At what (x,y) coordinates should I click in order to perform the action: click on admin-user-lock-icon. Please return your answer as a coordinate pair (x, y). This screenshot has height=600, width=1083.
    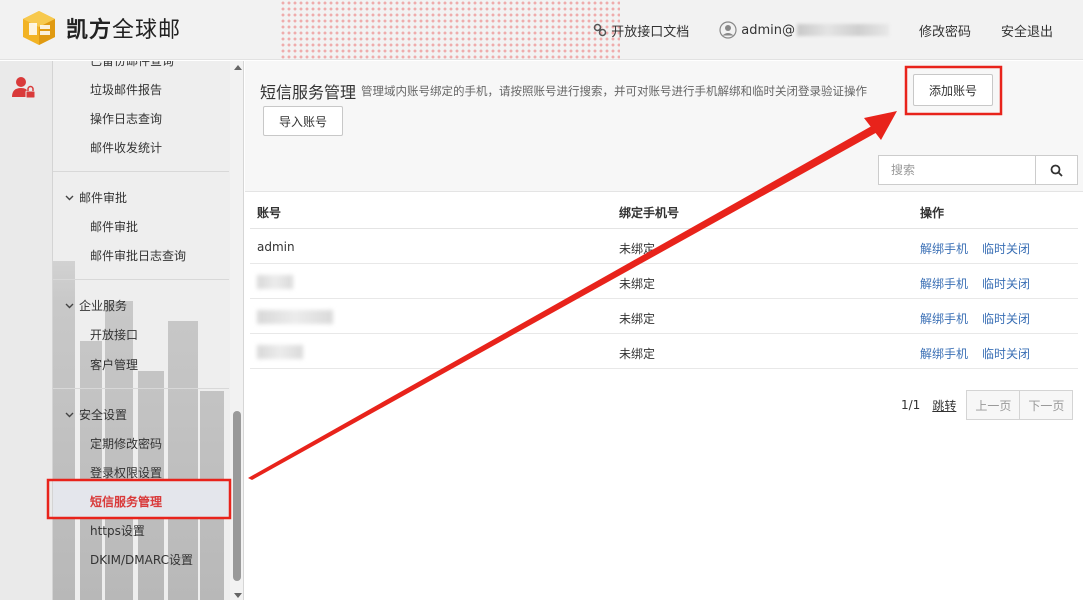
    Looking at the image, I should click on (24, 89).